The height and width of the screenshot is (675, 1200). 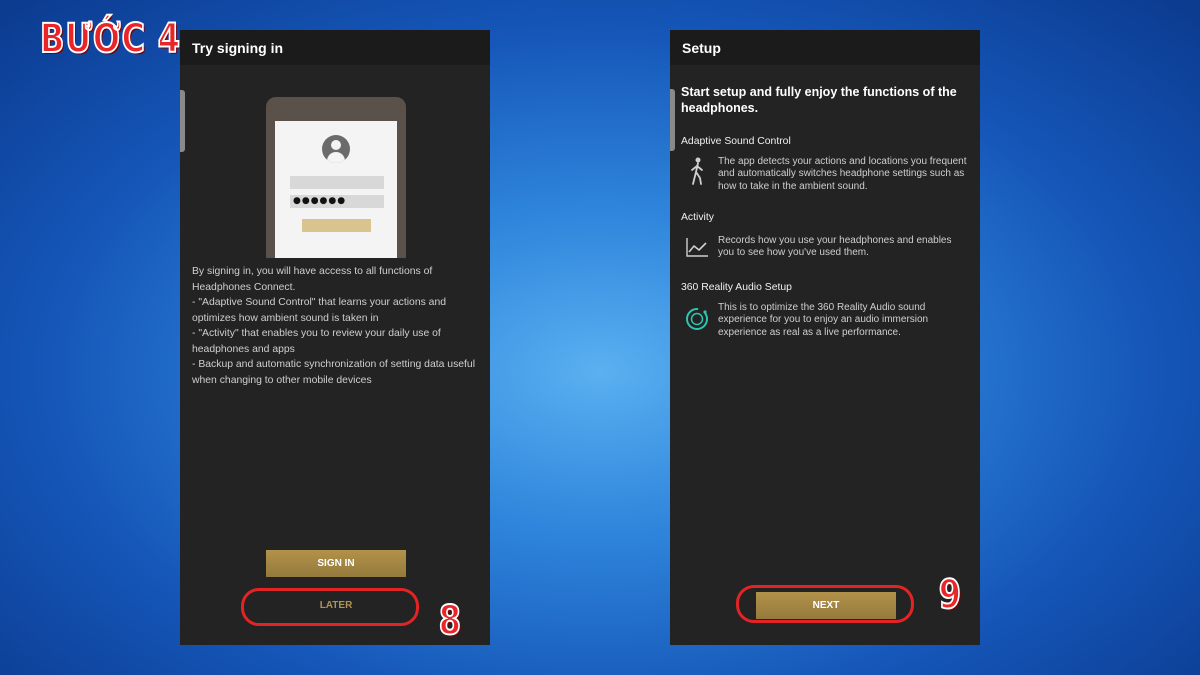 What do you see at coordinates (330, 607) in the screenshot?
I see `highlight-ring-later` at bounding box center [330, 607].